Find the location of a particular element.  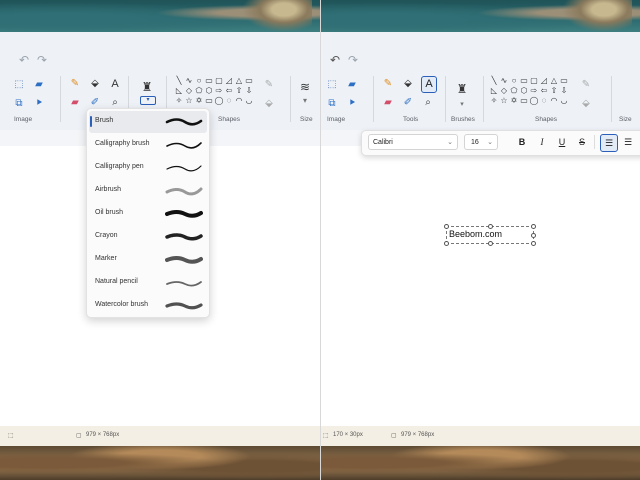

callout-shape-icon: ▭ is located at coordinates (249, 81).